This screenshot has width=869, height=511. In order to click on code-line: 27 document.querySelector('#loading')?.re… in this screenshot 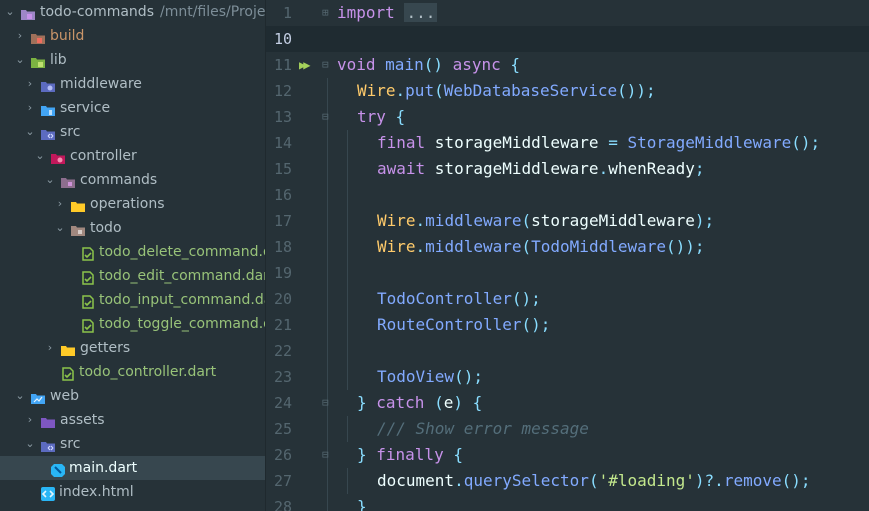, I will do `click(567, 481)`.